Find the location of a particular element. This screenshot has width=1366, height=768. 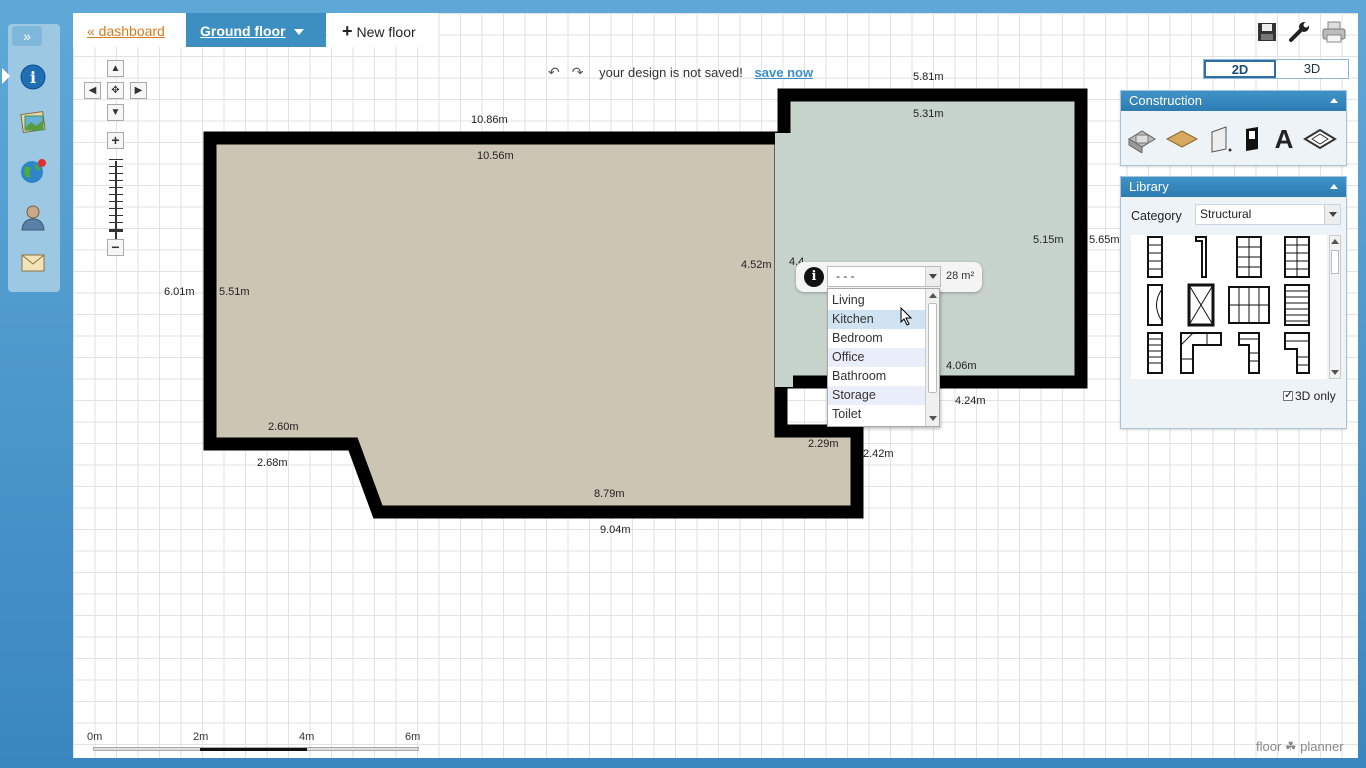

library-panel: Library Category Structural 3D only is located at coordinates (1233, 302).